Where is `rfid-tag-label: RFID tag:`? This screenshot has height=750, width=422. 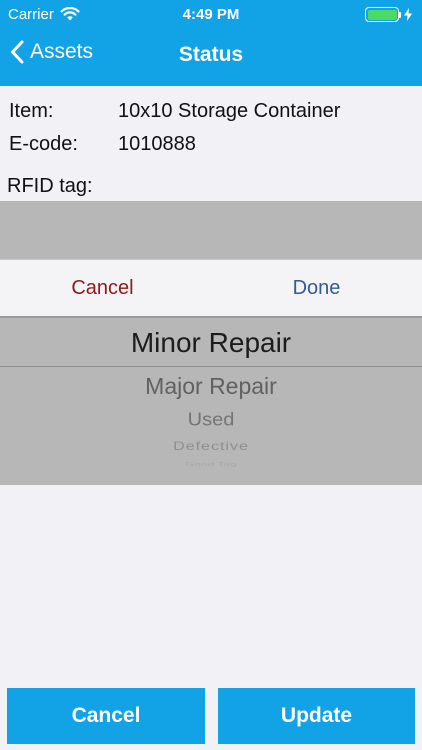 rfid-tag-label: RFID tag: is located at coordinates (50, 186).